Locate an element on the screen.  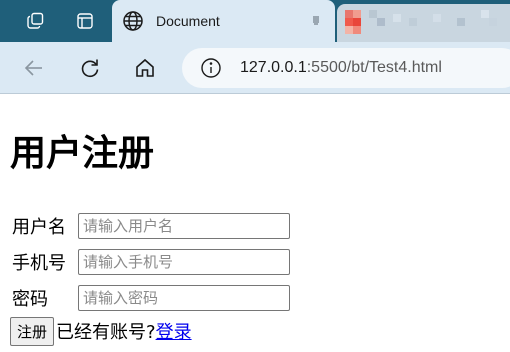
phone-input is located at coordinates (184, 262).